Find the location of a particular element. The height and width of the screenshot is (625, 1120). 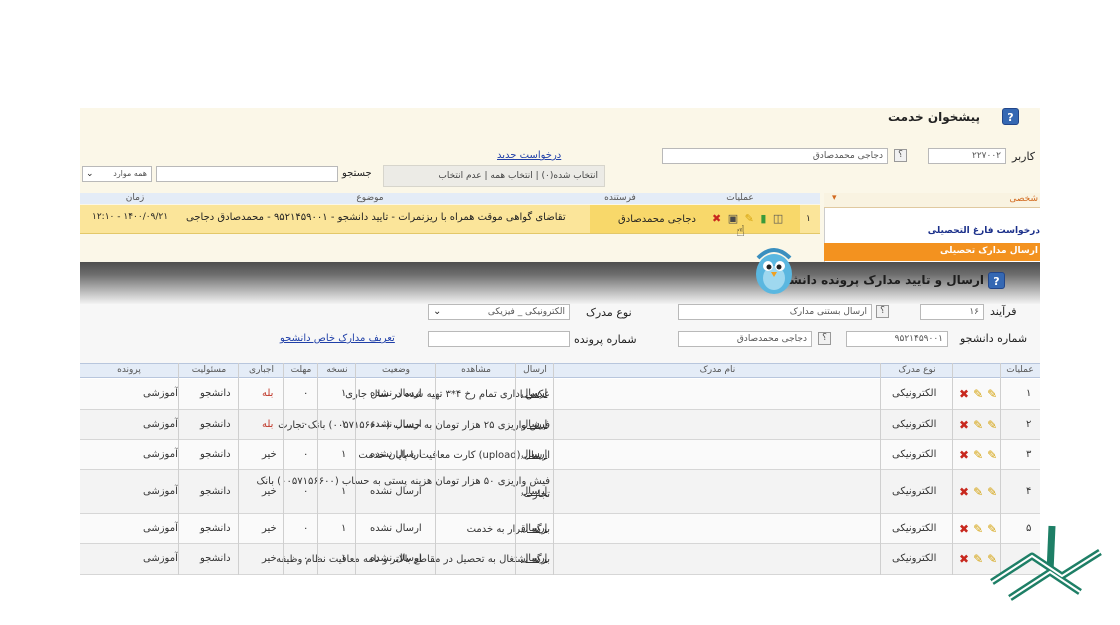

define-student-docs-link: تعریف مدارک خاص دانشجو is located at coordinates (337, 338).